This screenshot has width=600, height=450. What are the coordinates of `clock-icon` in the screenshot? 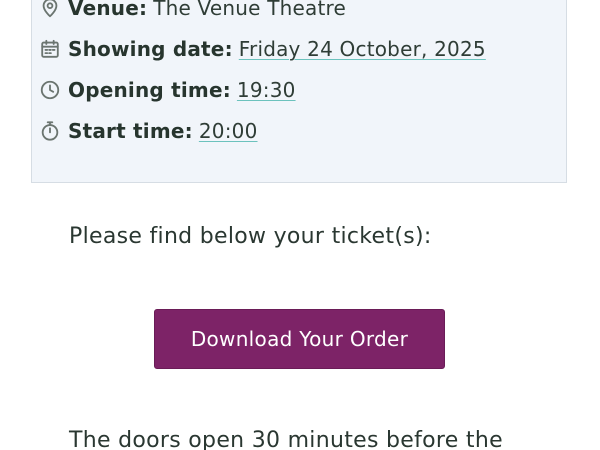 It's located at (50, 90).